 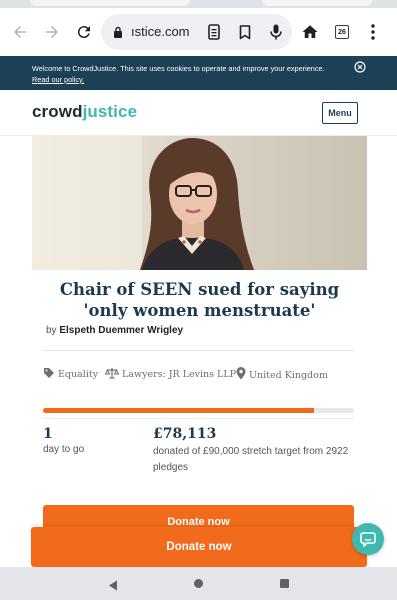 I want to click on campaign-byline: by Elspeth Duemmer Wrigley, so click(x=114, y=330).